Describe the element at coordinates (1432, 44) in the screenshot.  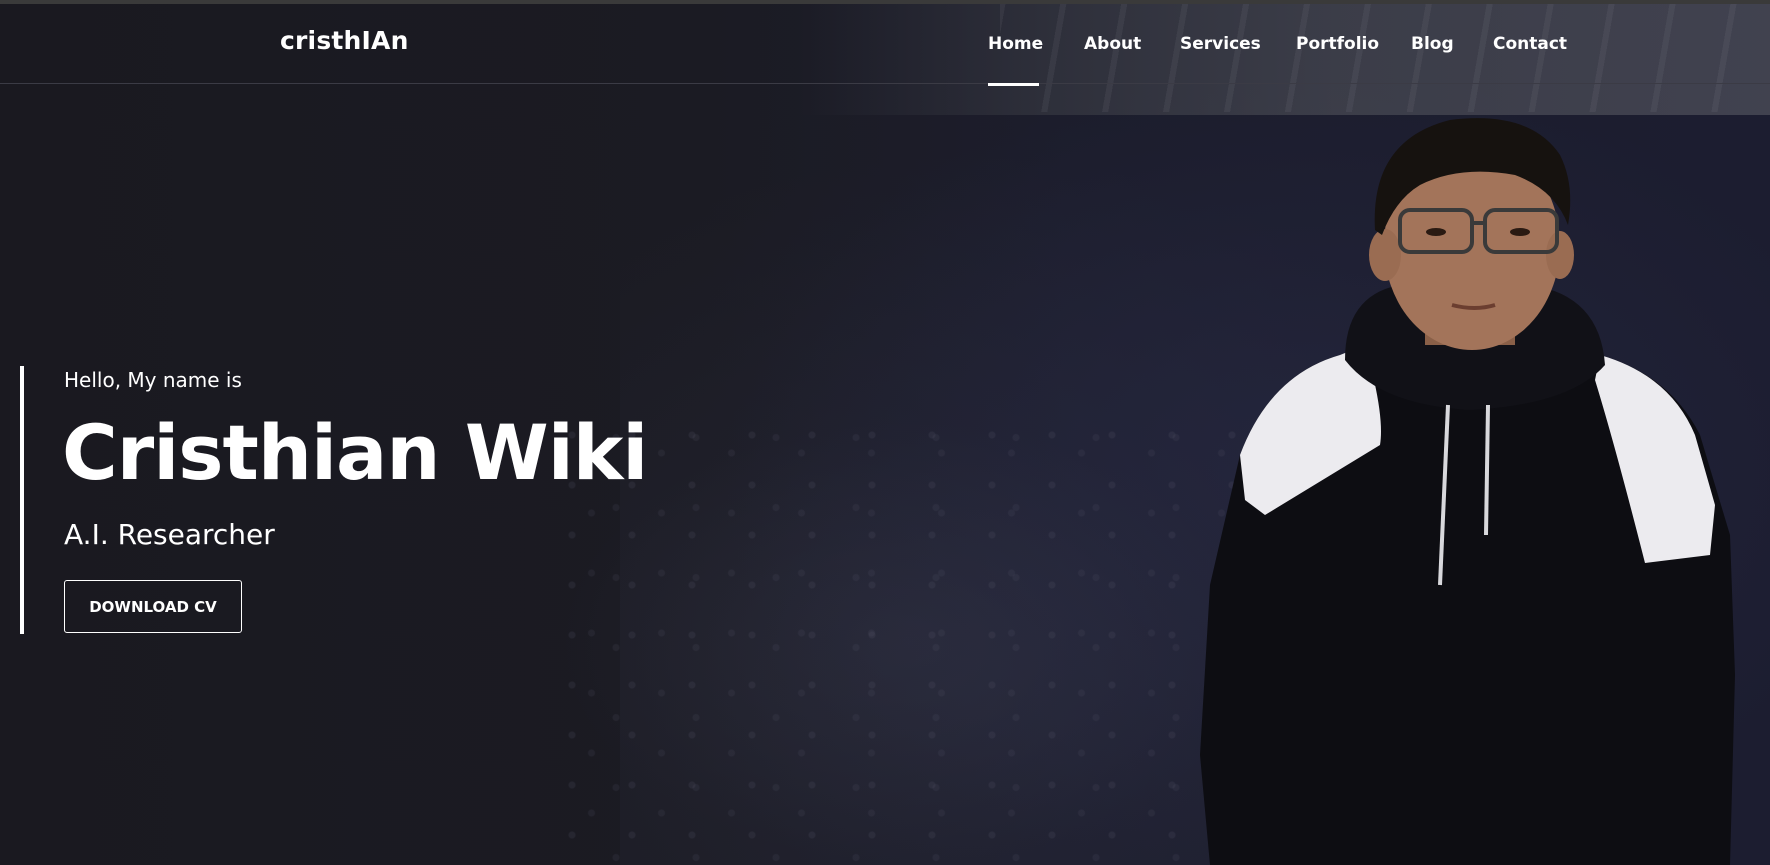
I see `nav-item-blog: Blog` at that location.